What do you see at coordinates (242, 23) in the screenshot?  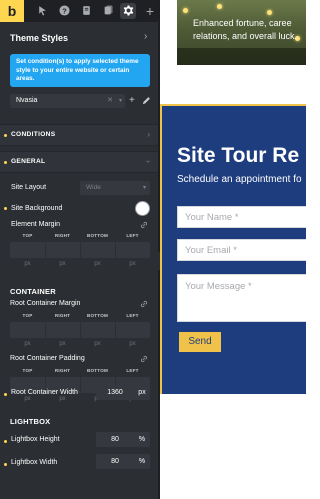 I see `hero-text-line-1: Enhanced fortune, caree` at bounding box center [242, 23].